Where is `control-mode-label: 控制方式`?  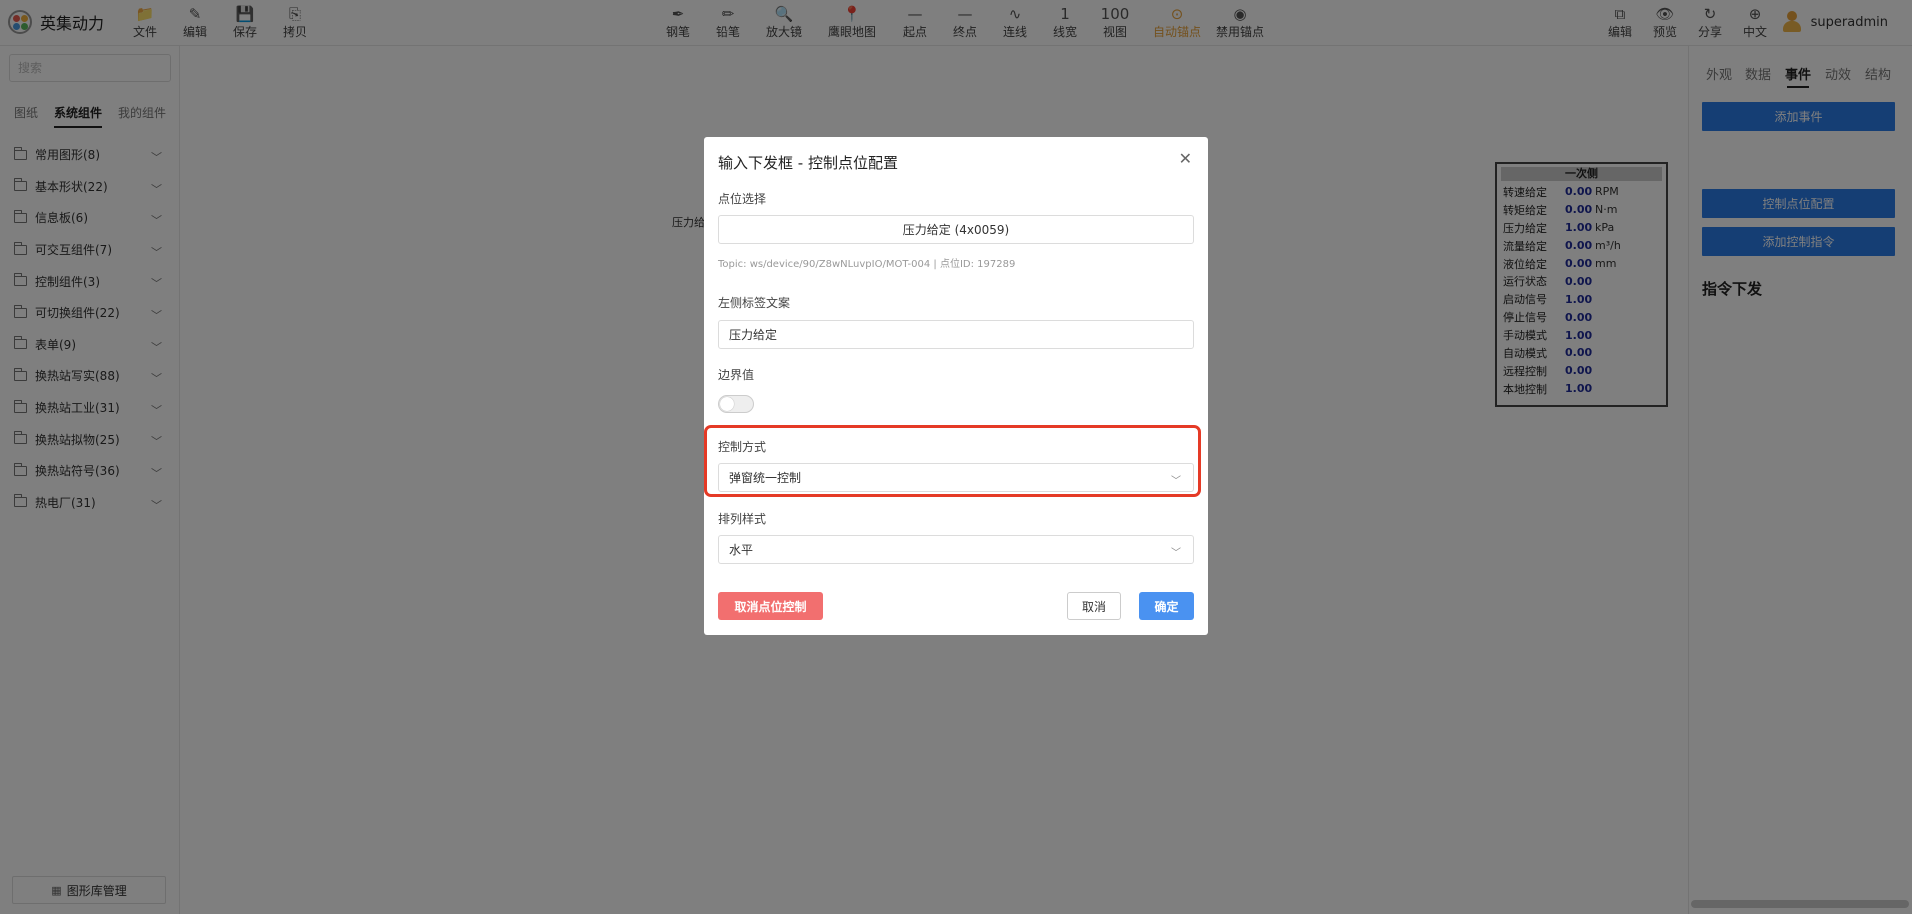 control-mode-label: 控制方式 is located at coordinates (742, 447).